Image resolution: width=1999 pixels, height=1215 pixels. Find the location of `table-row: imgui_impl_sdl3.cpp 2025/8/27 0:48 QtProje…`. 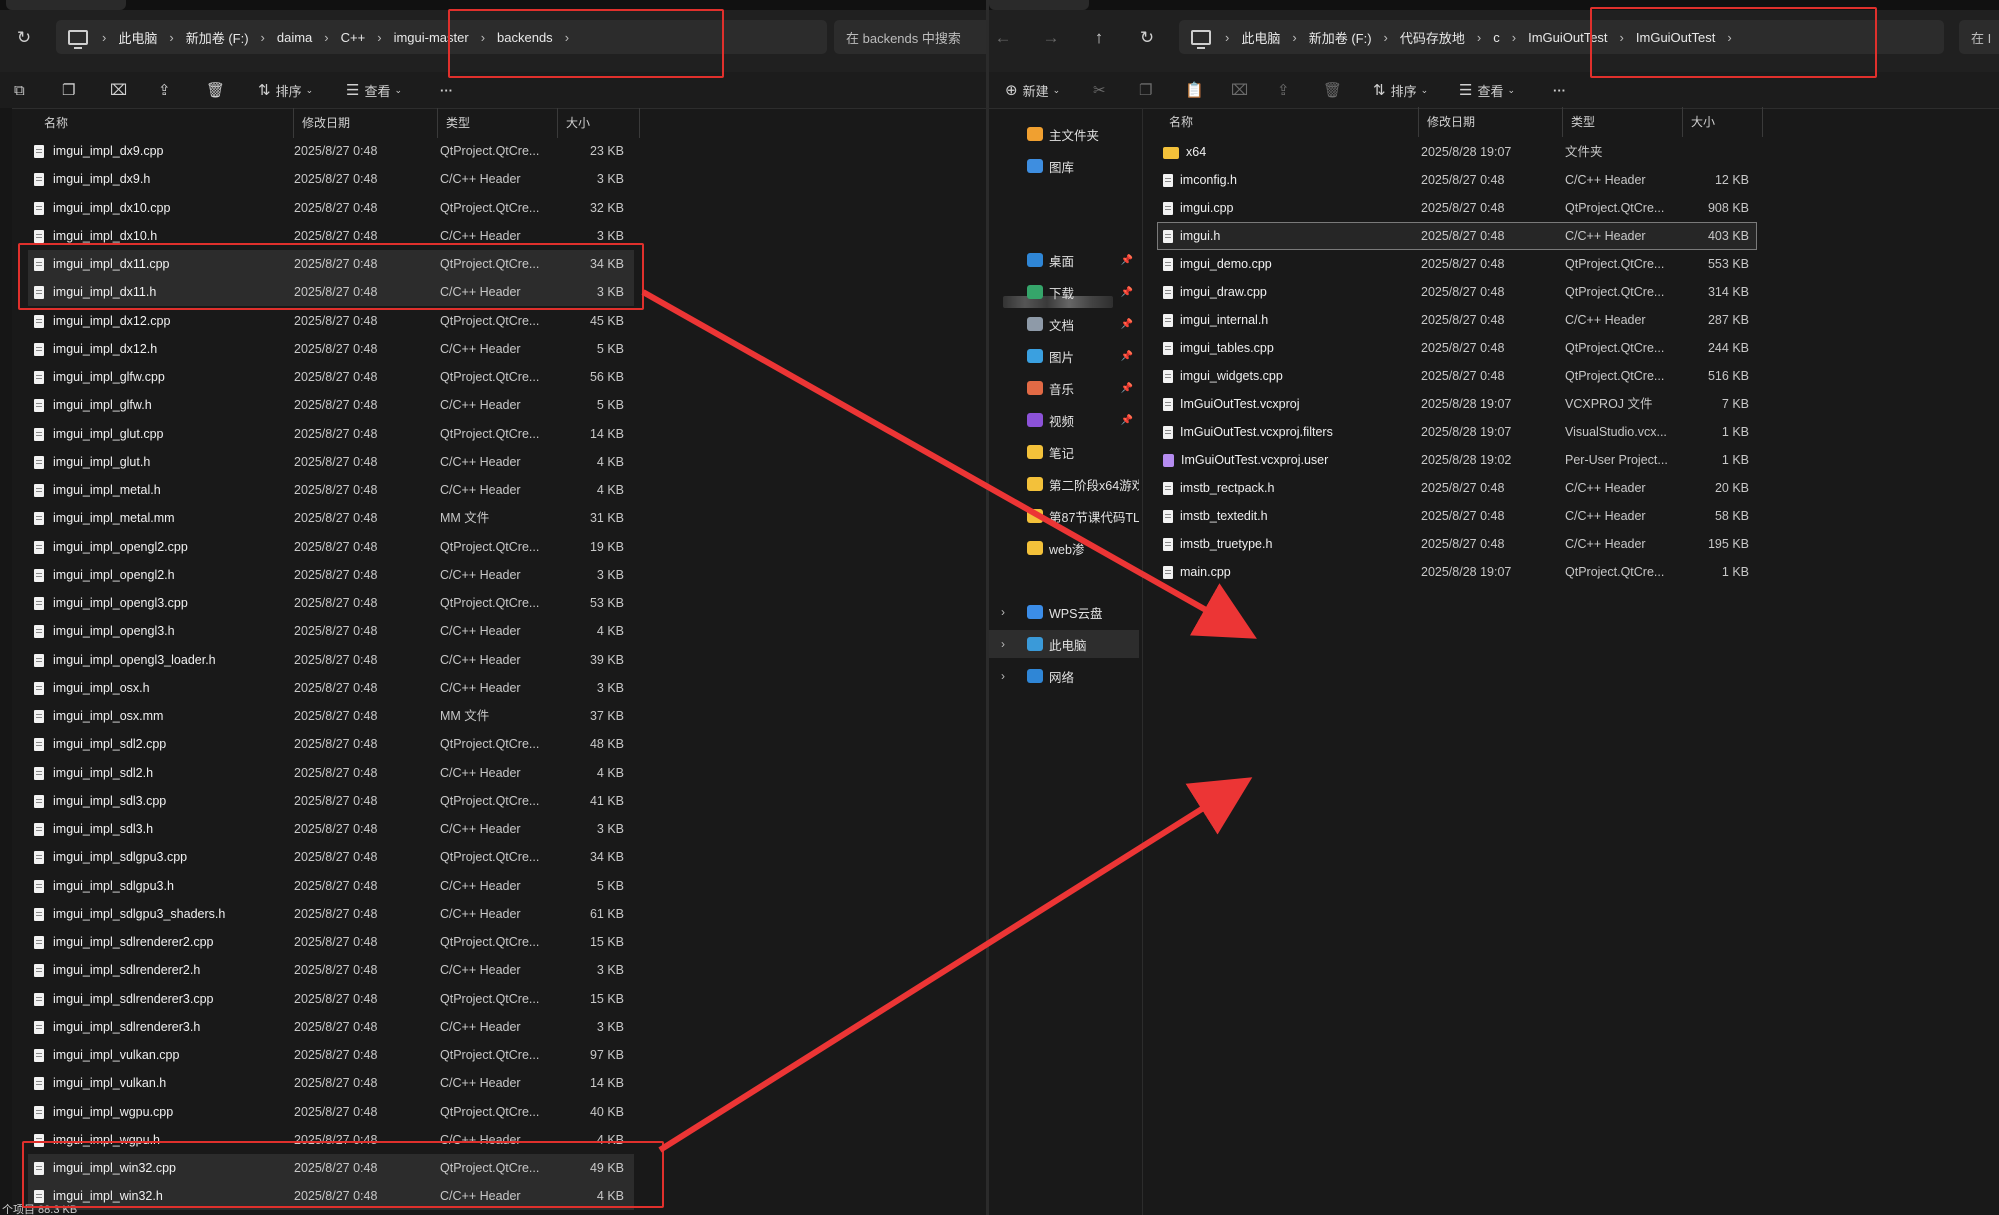

table-row: imgui_impl_sdl3.cpp 2025/8/27 0:48 QtProje… is located at coordinates (331, 801).